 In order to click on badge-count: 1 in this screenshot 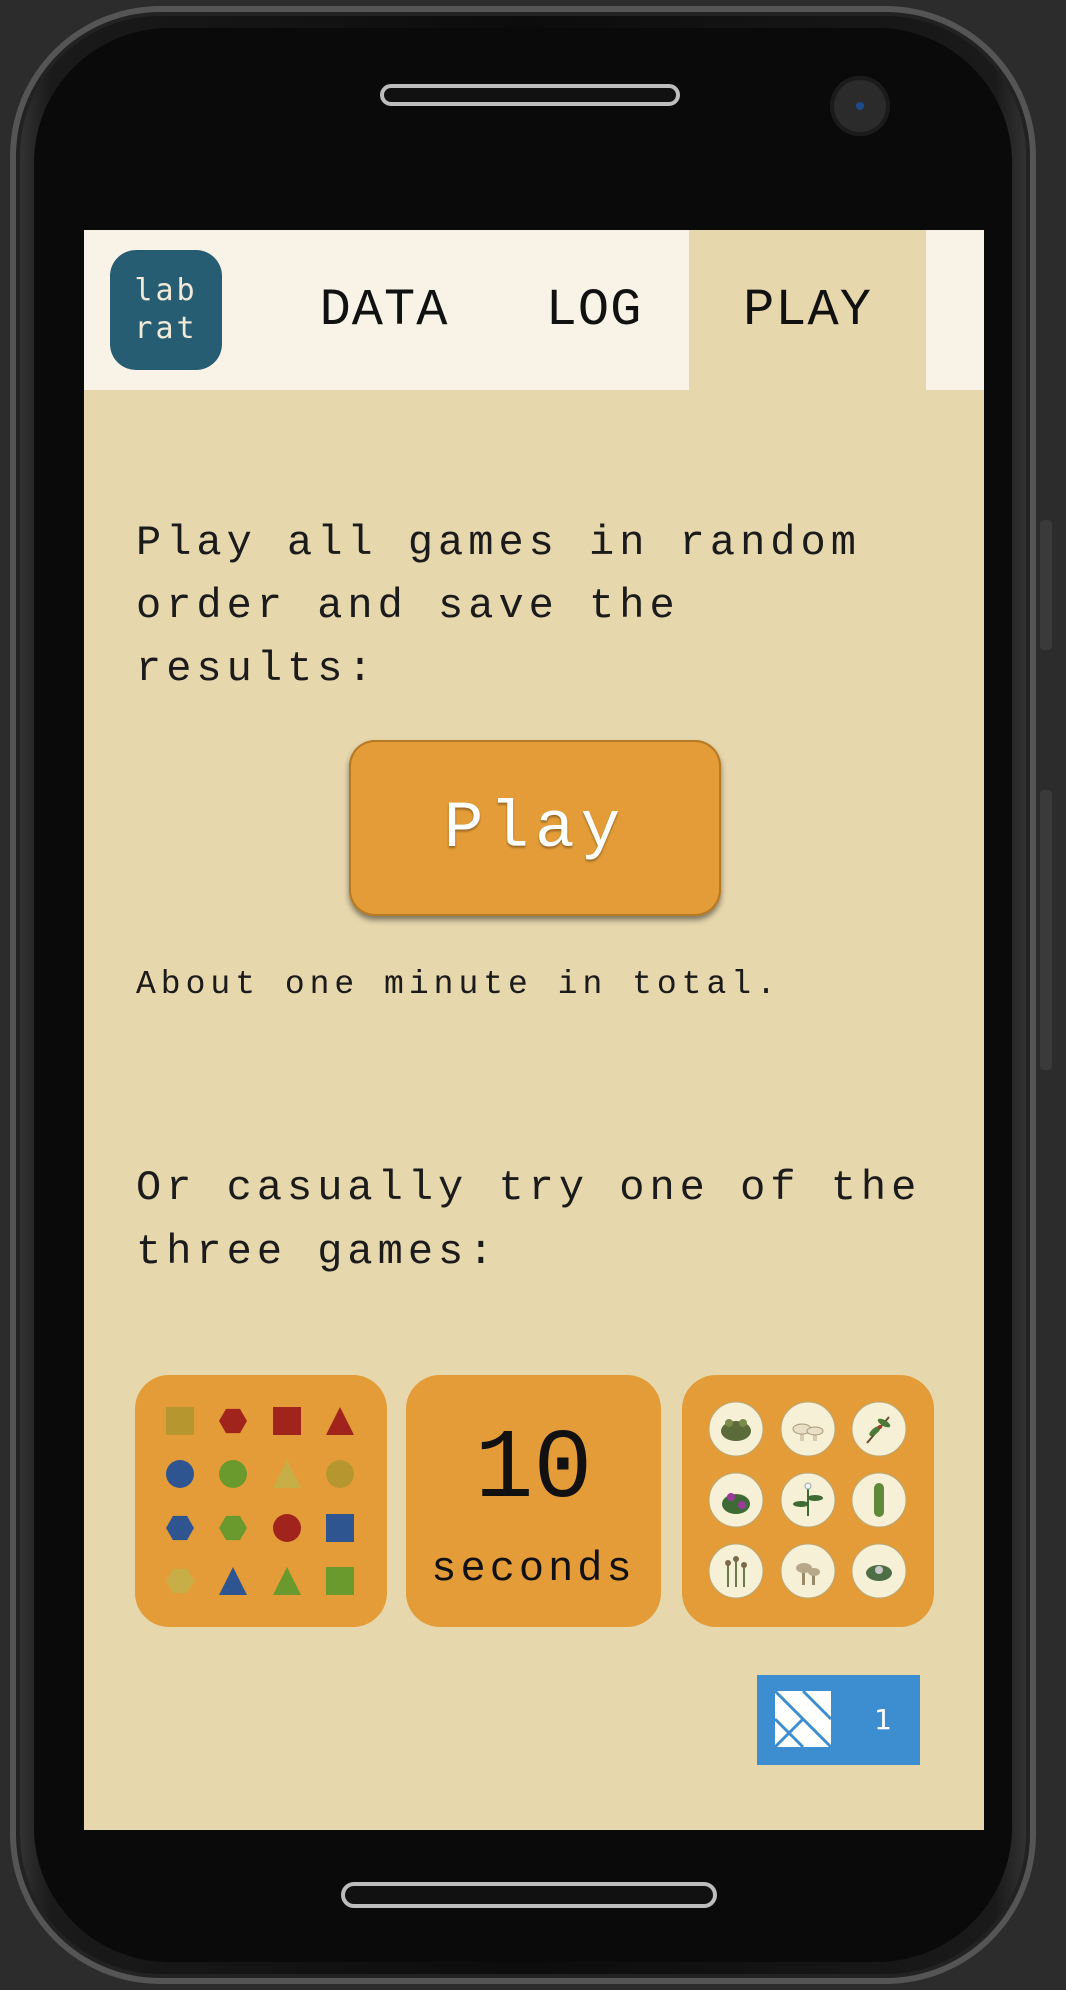, I will do `click(883, 1719)`.